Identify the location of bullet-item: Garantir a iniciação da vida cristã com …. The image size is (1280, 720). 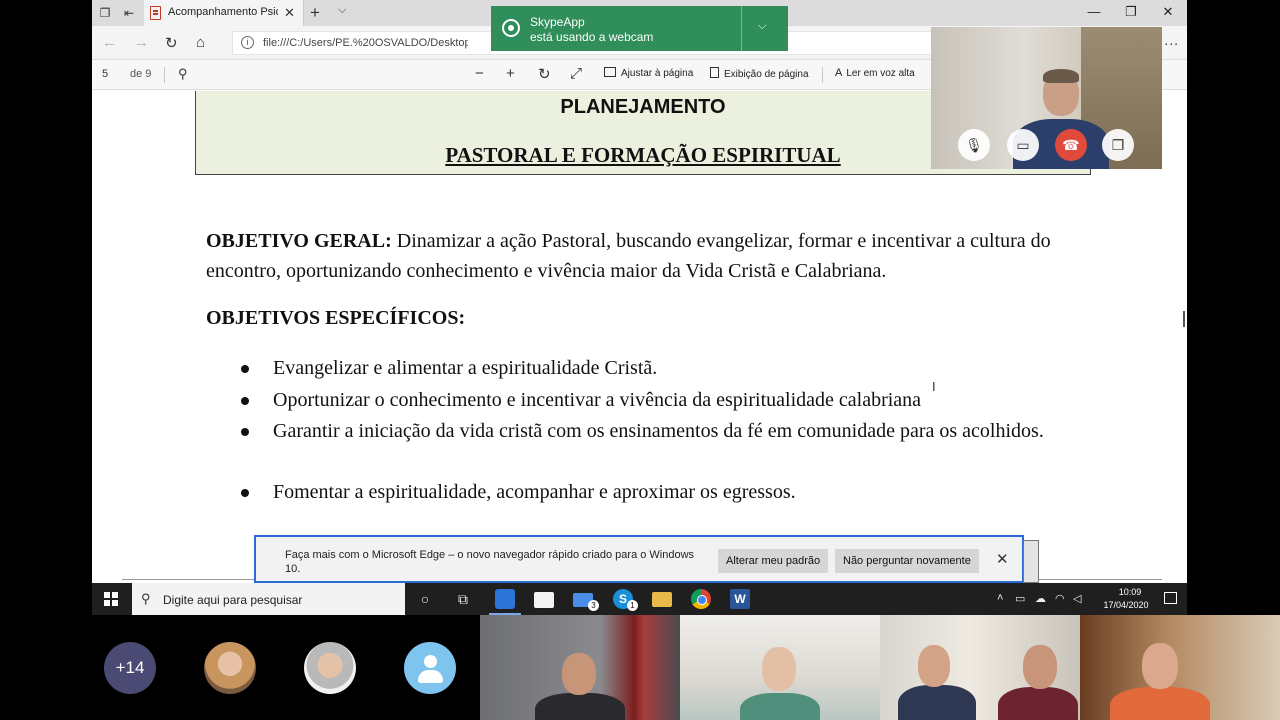
(658, 431).